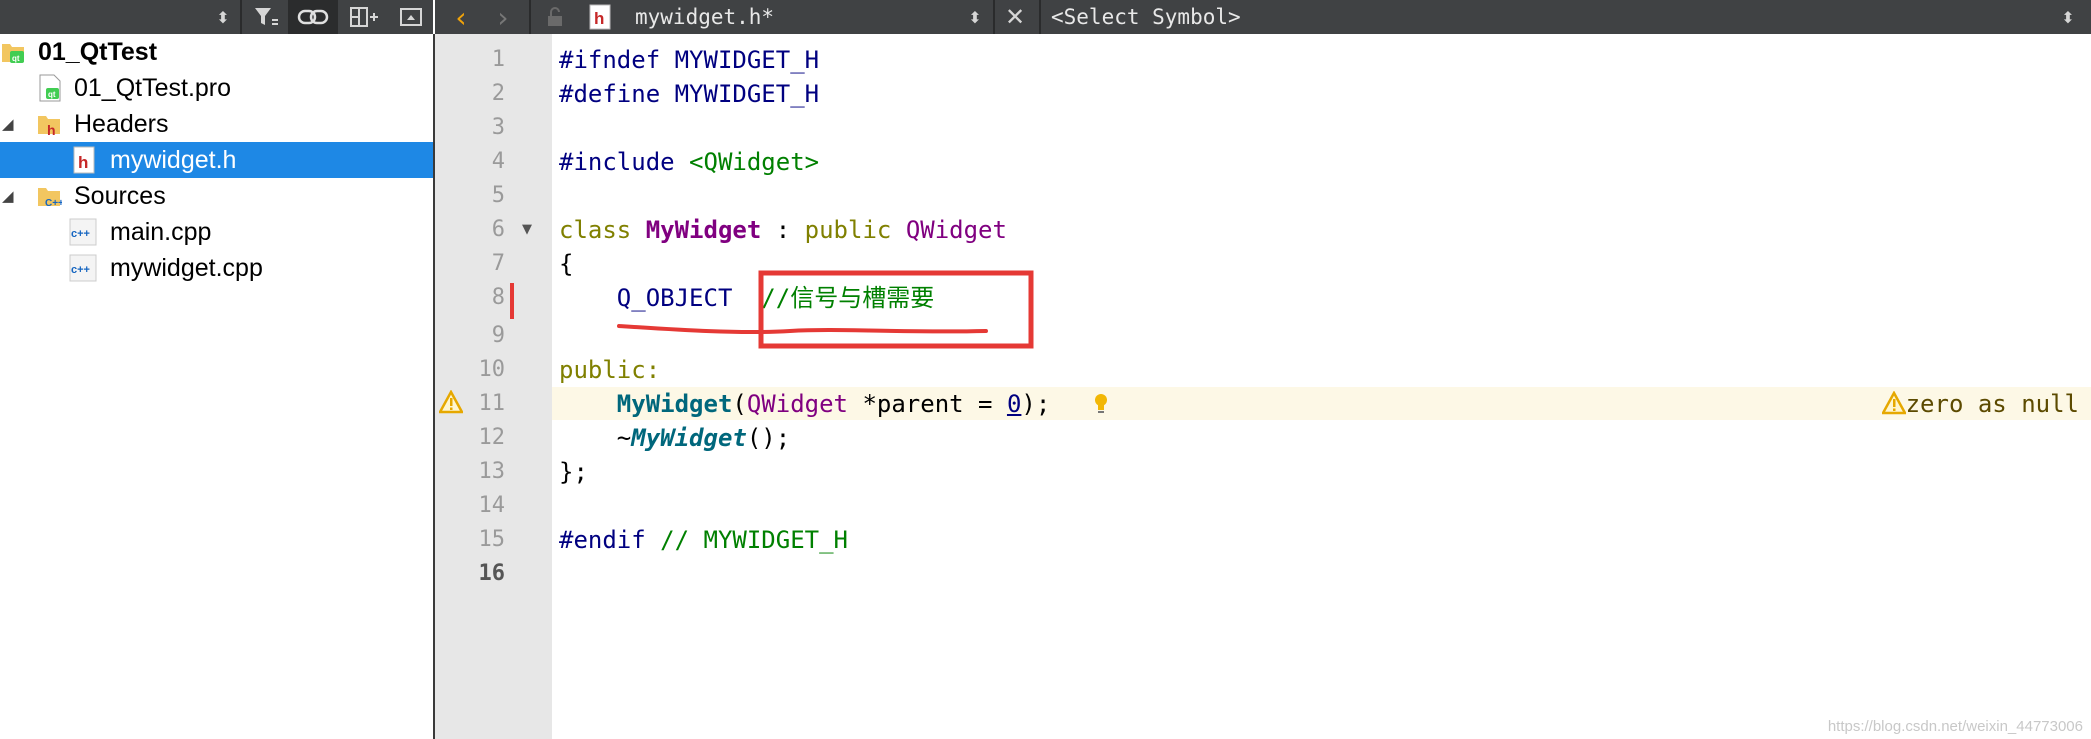 The height and width of the screenshot is (739, 2091). I want to click on watermark: https://blog.csdn.net/weixin_44773006, so click(1955, 726).